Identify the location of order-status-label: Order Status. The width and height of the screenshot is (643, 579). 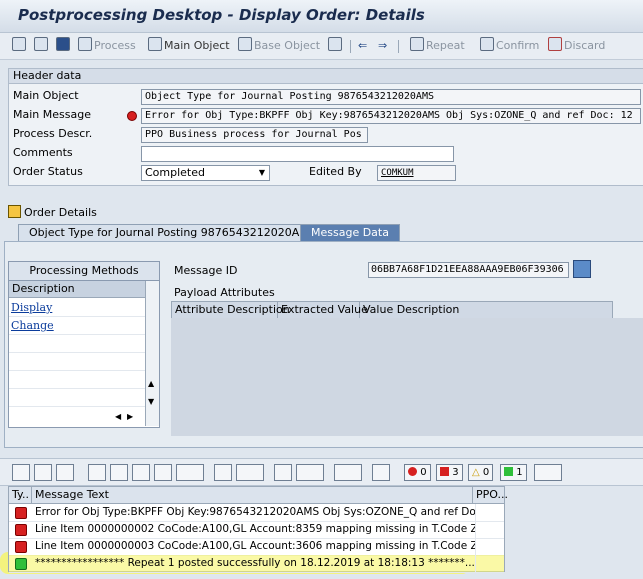
(48, 171).